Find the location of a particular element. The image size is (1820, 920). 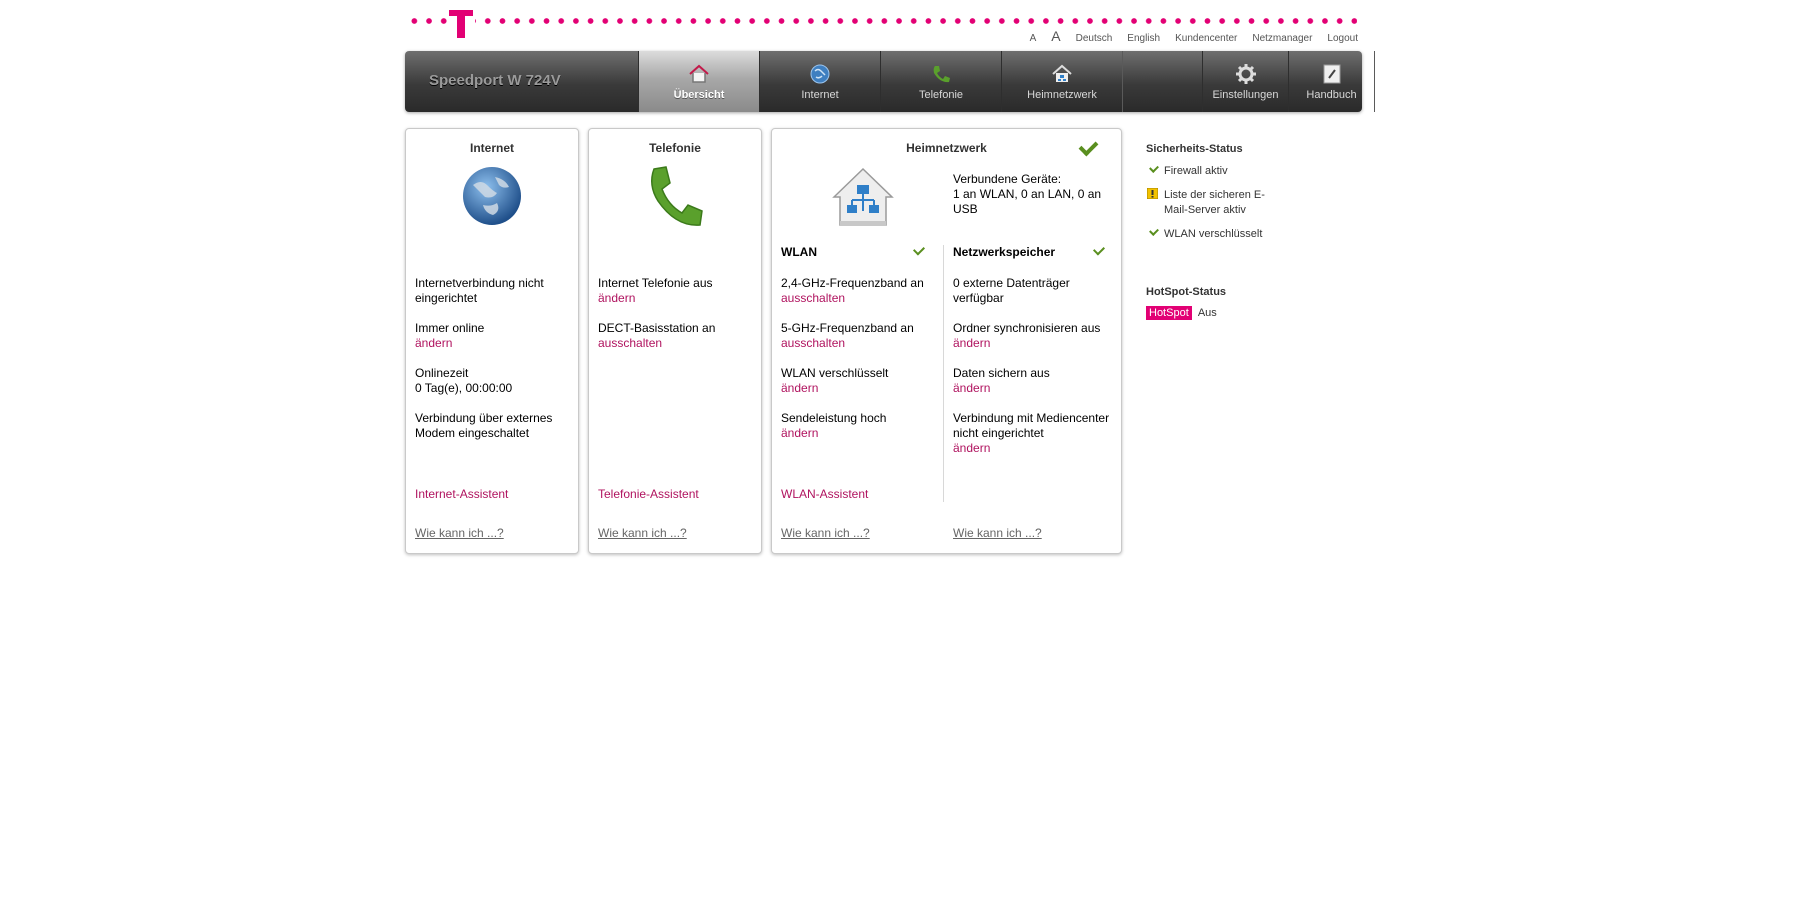

column-divider is located at coordinates (943, 373).